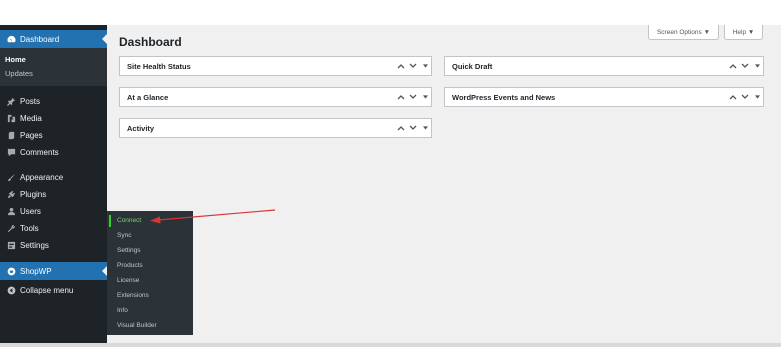 The height and width of the screenshot is (347, 781). What do you see at coordinates (275, 128) in the screenshot?
I see `activity-widget: Activity` at bounding box center [275, 128].